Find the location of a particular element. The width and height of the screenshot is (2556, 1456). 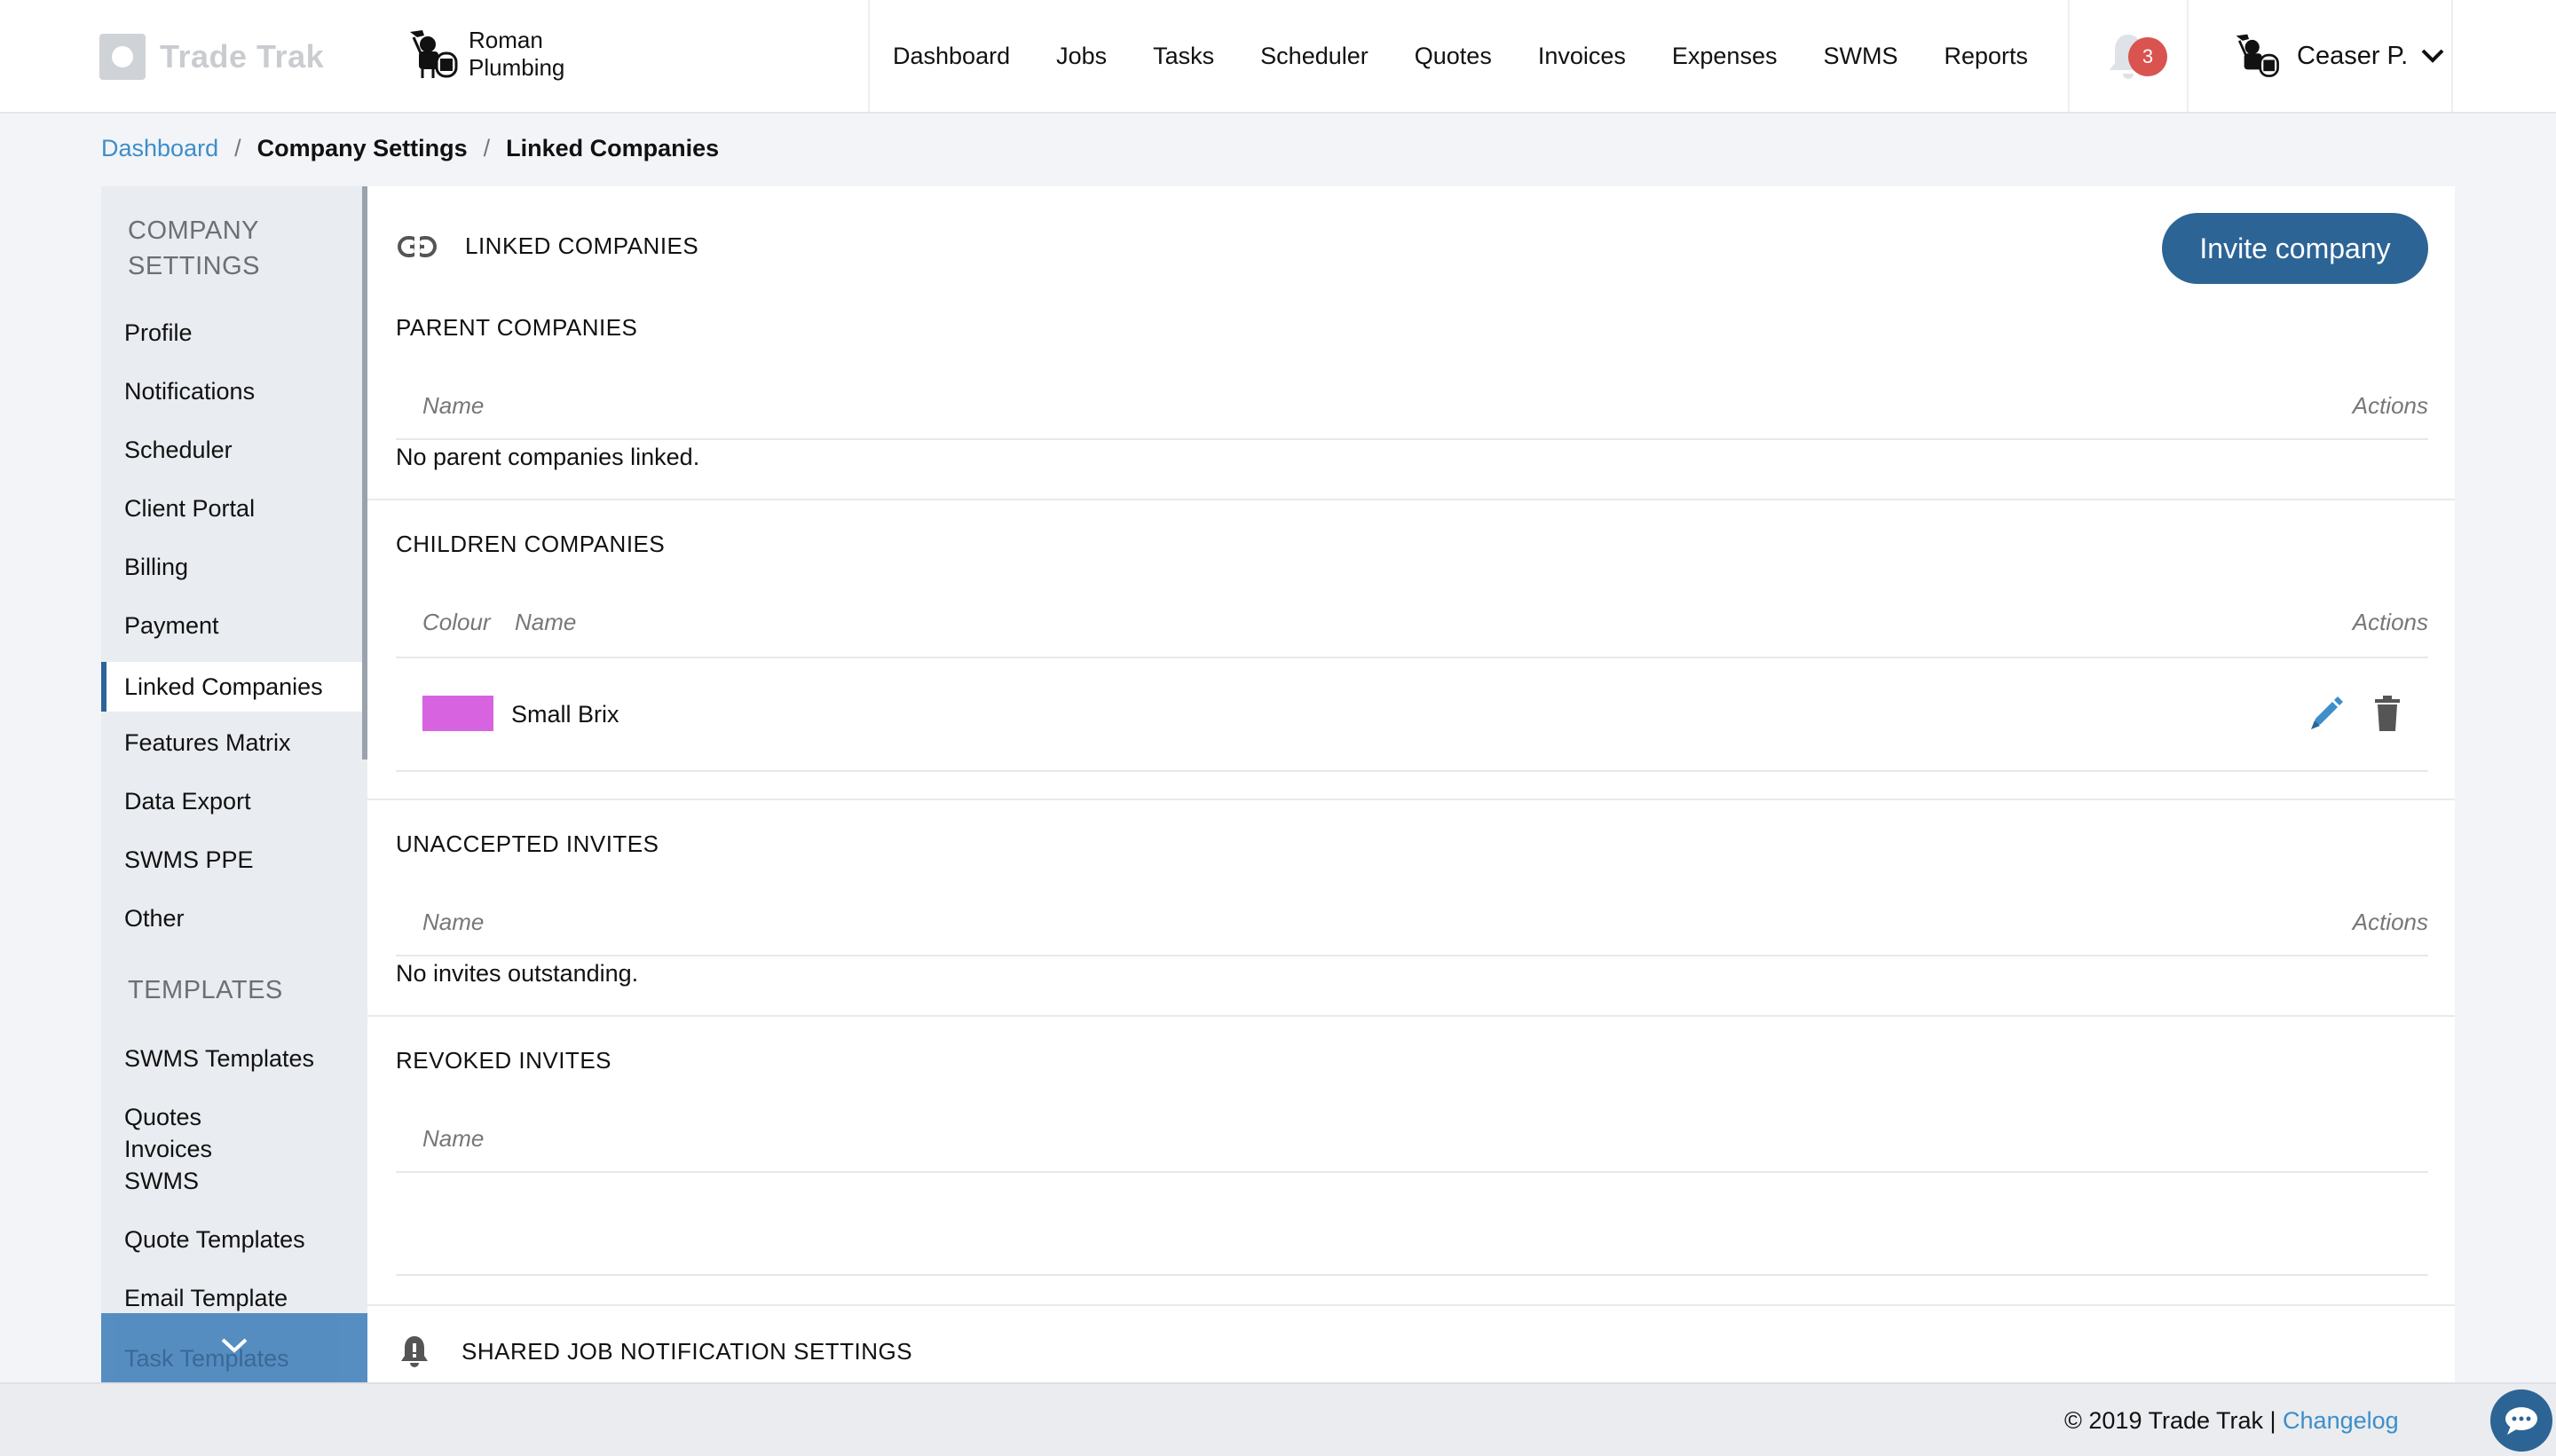

notifications-button: 3 is located at coordinates (2128, 56).